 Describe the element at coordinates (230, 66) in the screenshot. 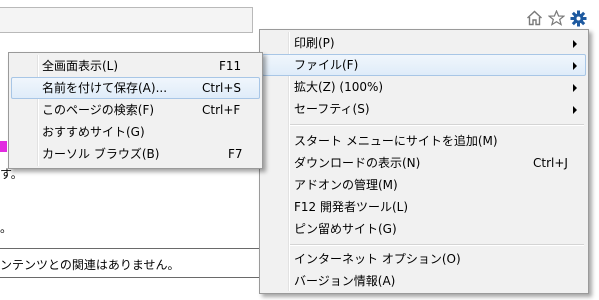

I see `menu-item-shortcut: F11` at that location.